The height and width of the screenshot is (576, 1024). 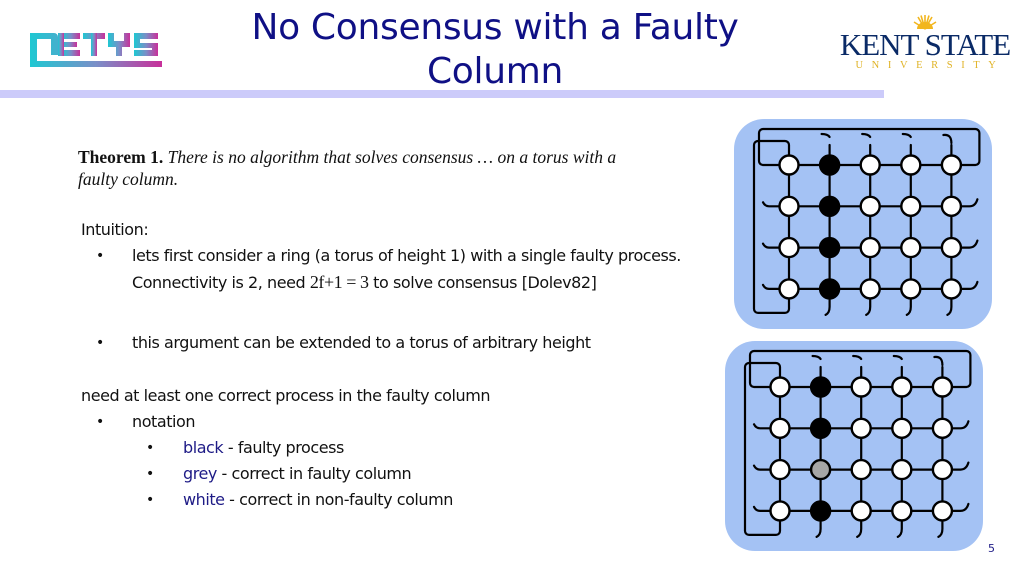 I want to click on notation-desc: - correct in non-faulty column, so click(x=338, y=499).